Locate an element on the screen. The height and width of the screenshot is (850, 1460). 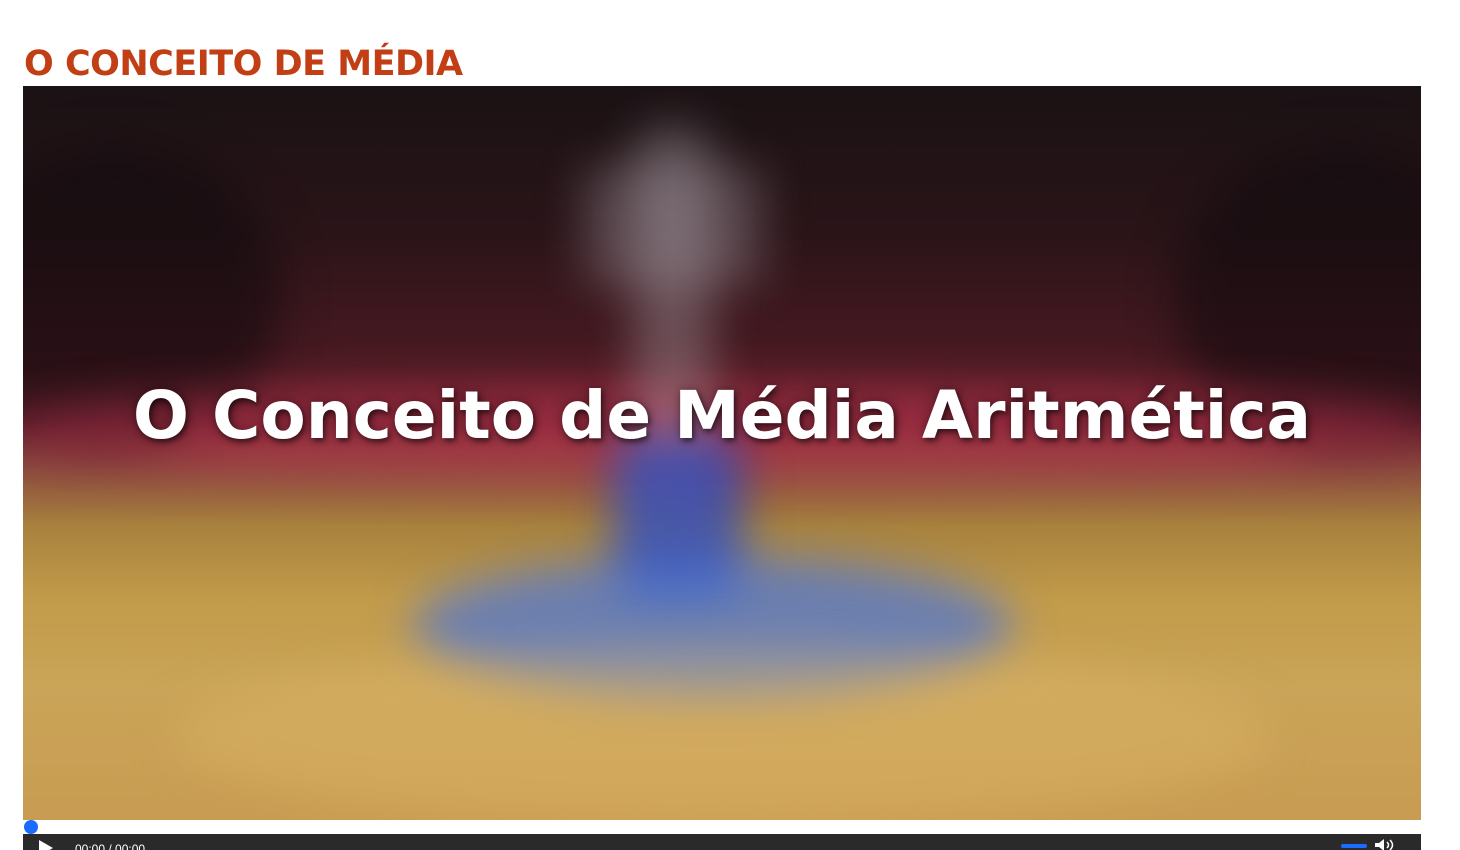
video-progress-handle is located at coordinates (31, 827).